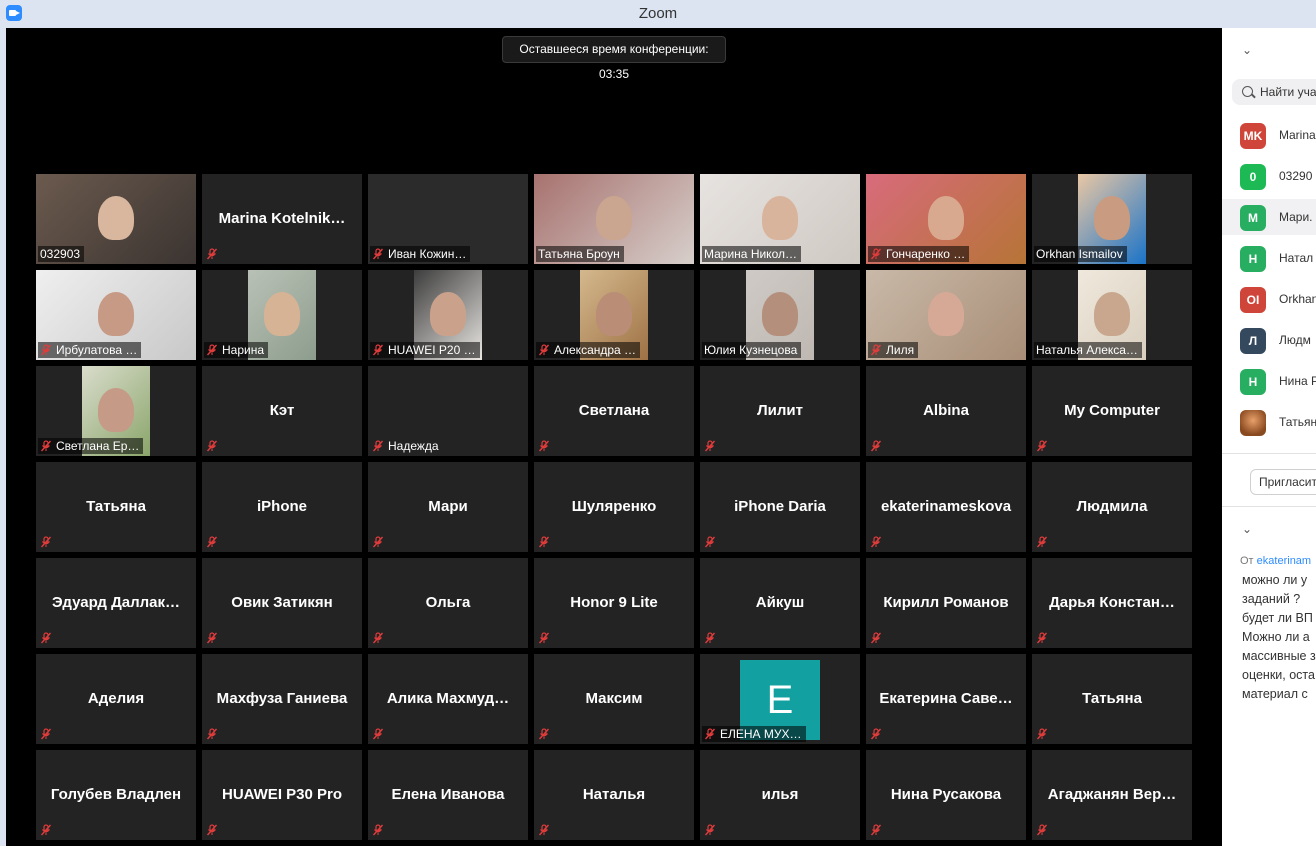 The image size is (1316, 846). What do you see at coordinates (658, 13) in the screenshot?
I see `window-title: Zoom` at bounding box center [658, 13].